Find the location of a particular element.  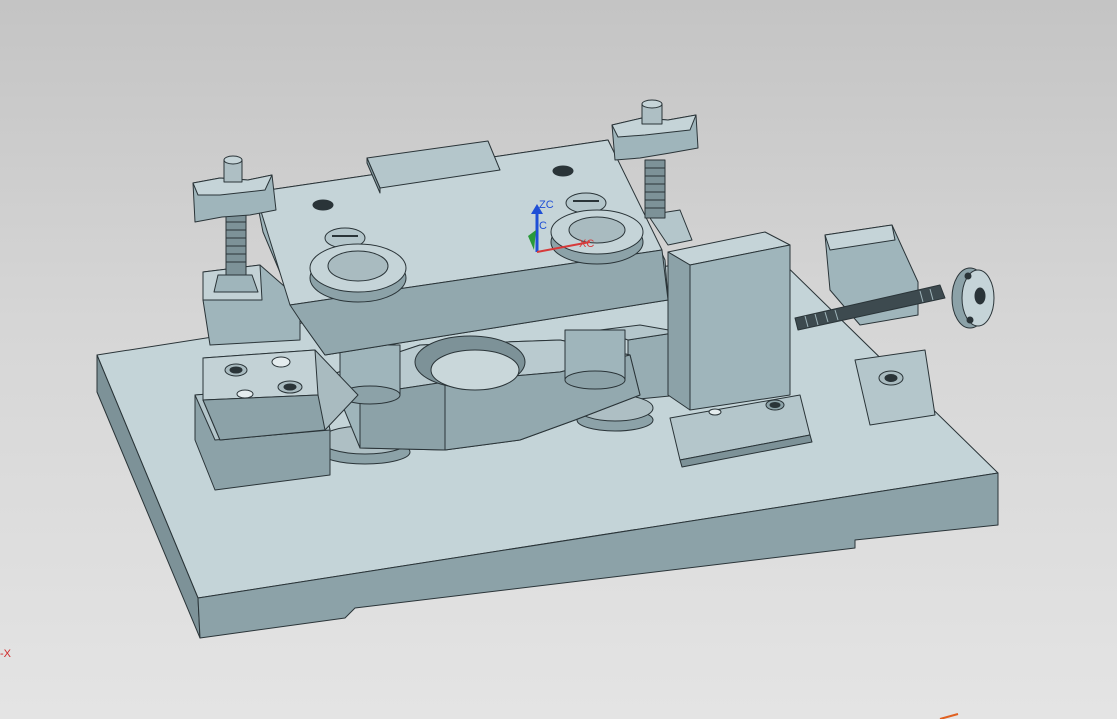

support-column-right is located at coordinates (595, 359).